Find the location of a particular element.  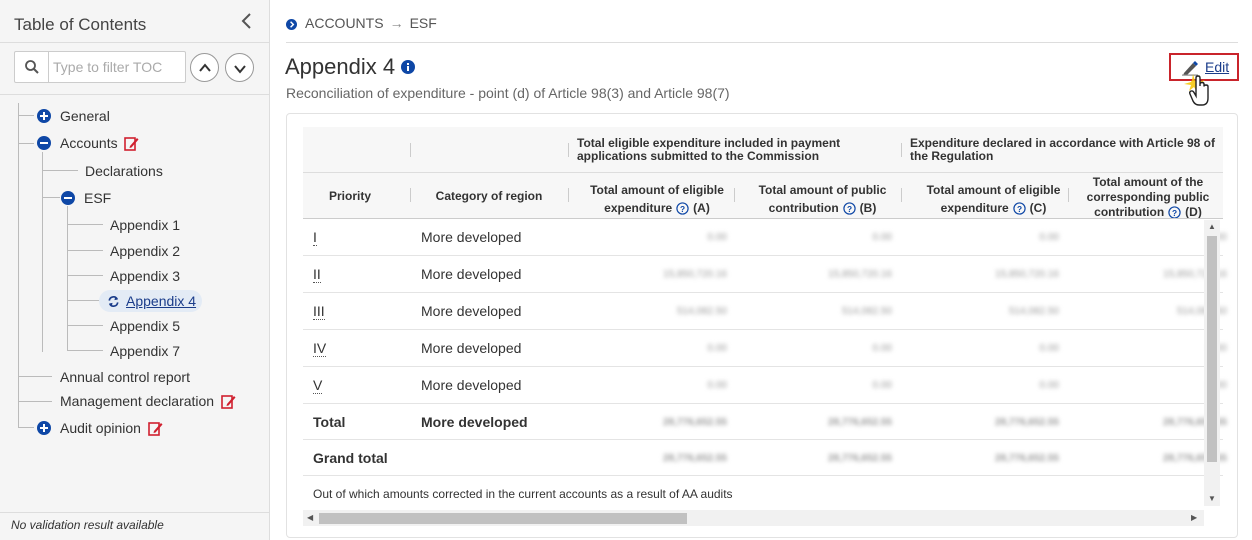

column-header-c: Total amount of eligible expenditure? (C) is located at coordinates (993, 199).